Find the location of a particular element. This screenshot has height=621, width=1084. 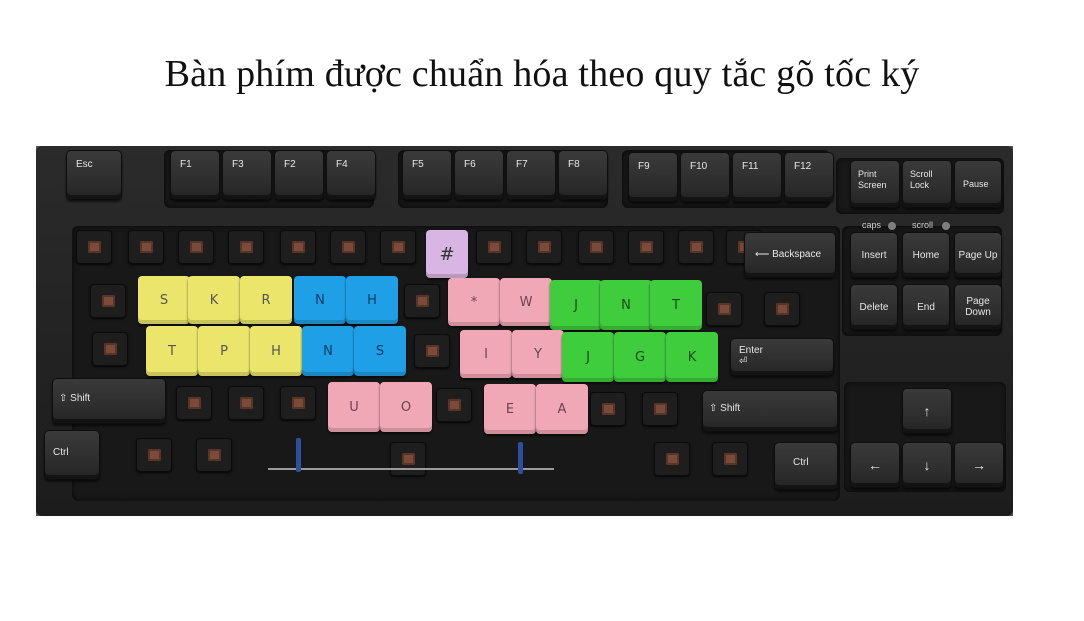

key-f10: F10 is located at coordinates (705, 177).